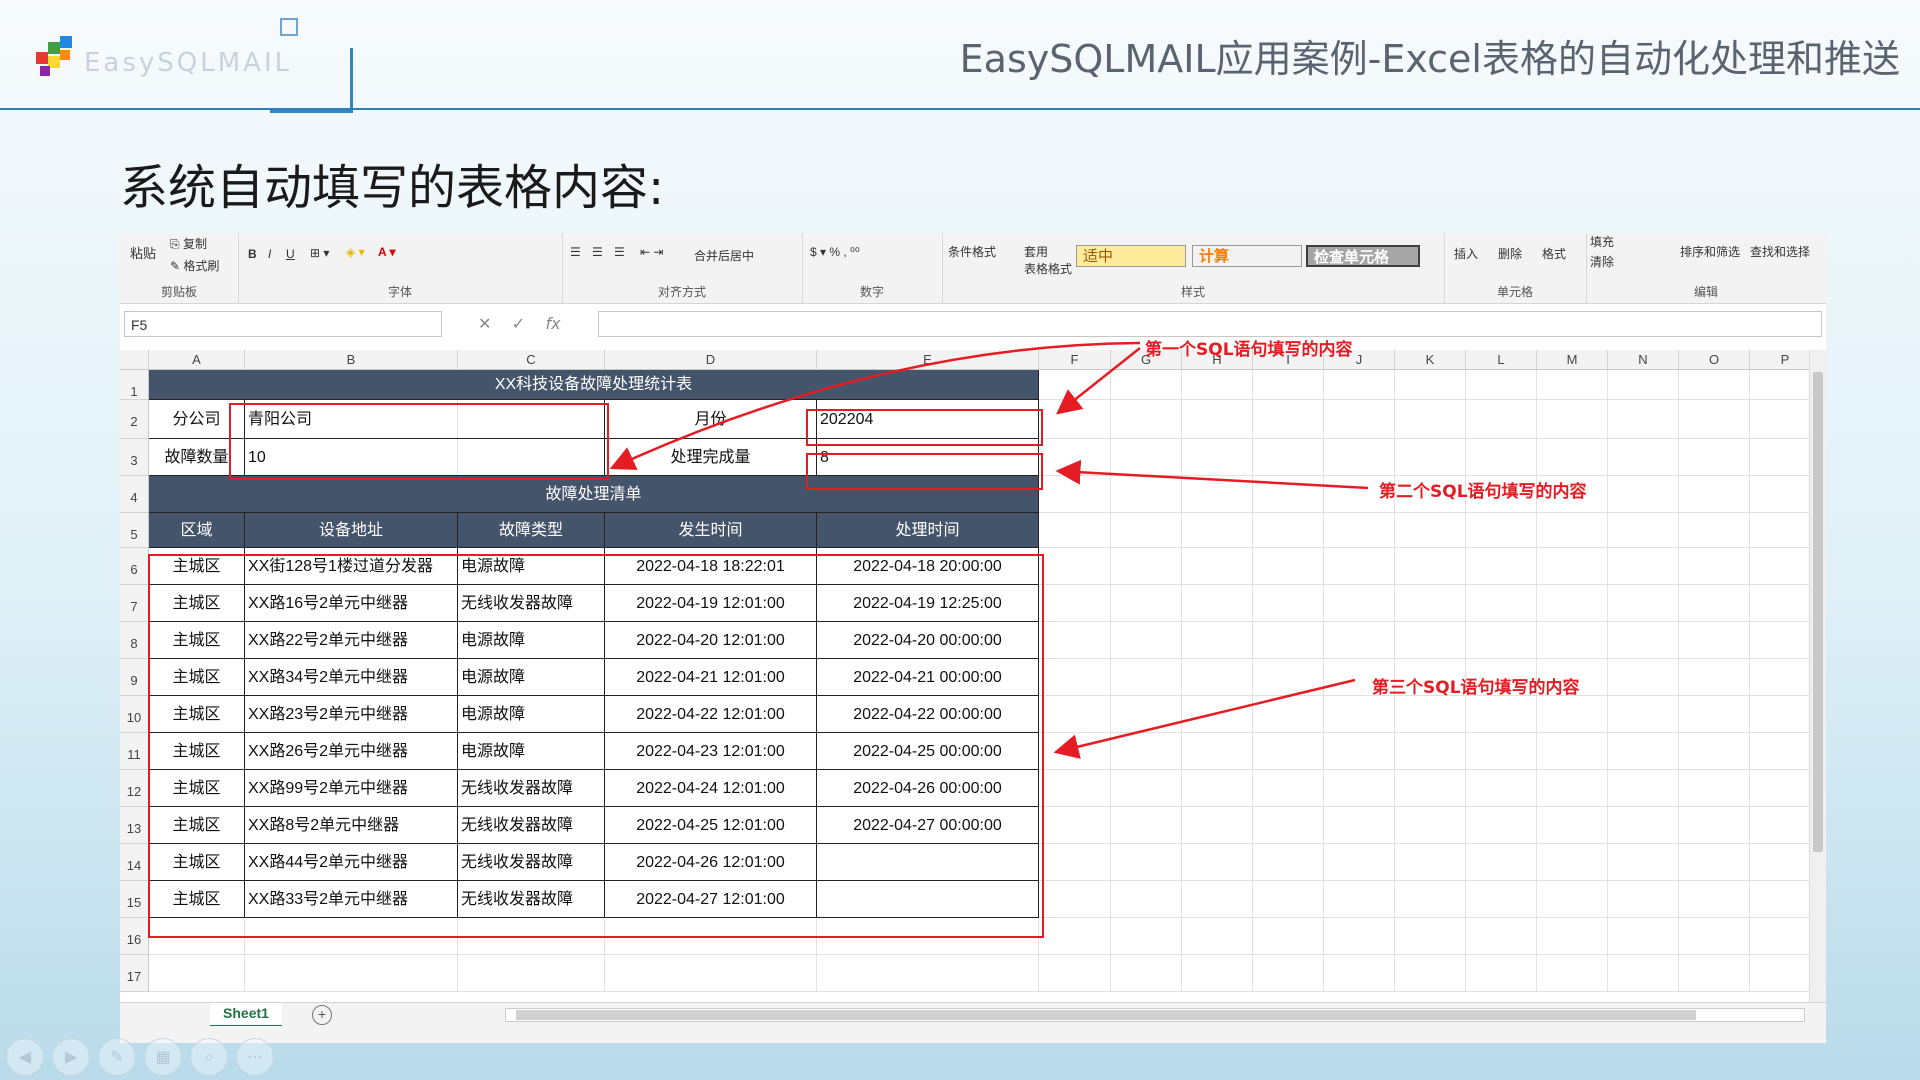 This screenshot has height=1080, width=1920. What do you see at coordinates (1131, 256) in the screenshot?
I see `style-neutral: 适中` at bounding box center [1131, 256].